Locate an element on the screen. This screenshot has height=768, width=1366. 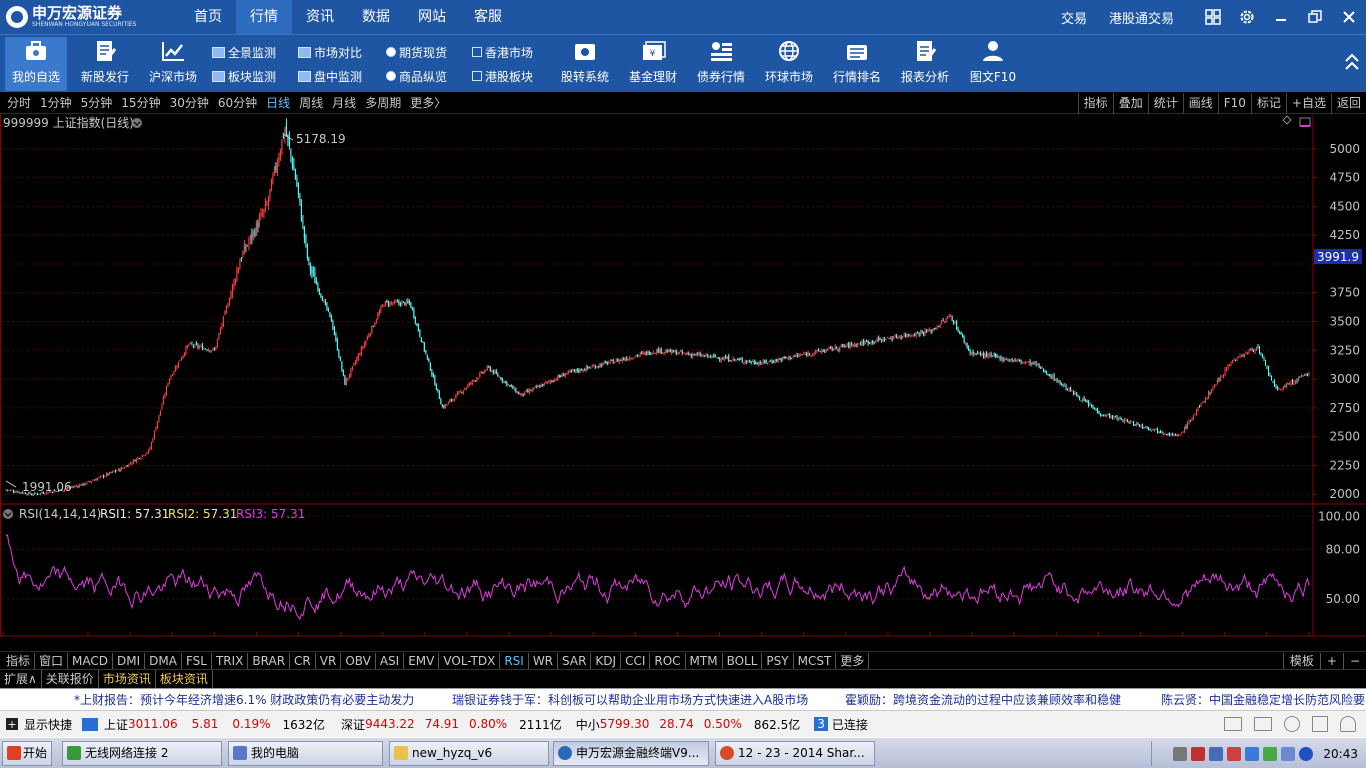
refresh-icon is located at coordinates (1292, 724).